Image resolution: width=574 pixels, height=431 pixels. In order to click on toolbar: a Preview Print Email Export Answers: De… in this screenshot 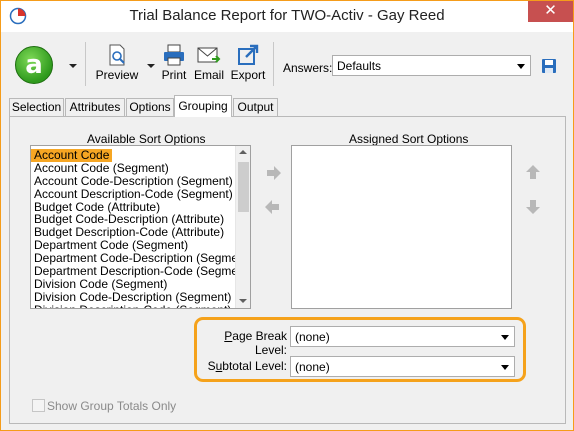, I will do `click(287, 62)`.